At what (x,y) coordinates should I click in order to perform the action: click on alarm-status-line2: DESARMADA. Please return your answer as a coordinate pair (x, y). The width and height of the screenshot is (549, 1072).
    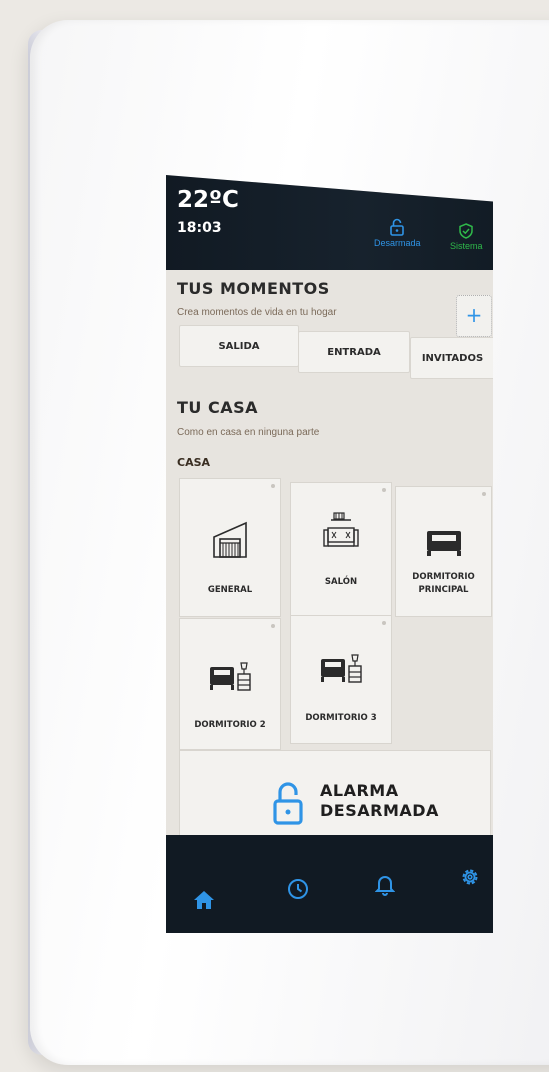
    Looking at the image, I should click on (379, 810).